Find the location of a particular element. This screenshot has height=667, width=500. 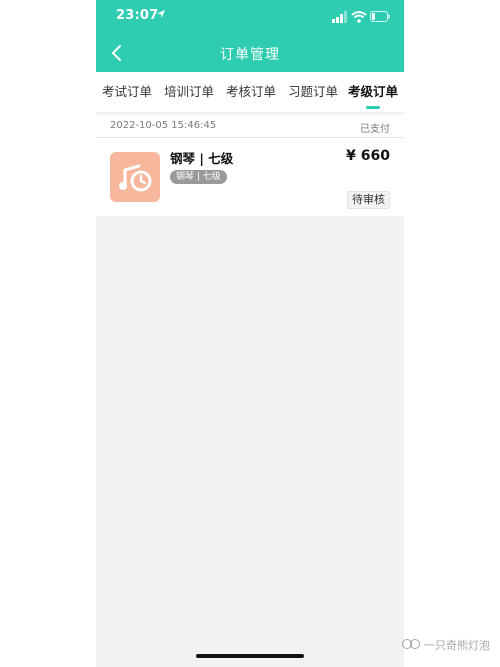

tab-training-orders: 培训订单 is located at coordinates (189, 92).